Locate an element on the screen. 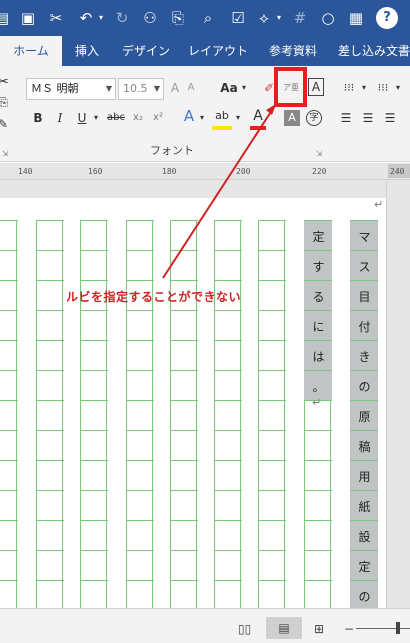  tab-references: 参考資料 is located at coordinates (293, 51).